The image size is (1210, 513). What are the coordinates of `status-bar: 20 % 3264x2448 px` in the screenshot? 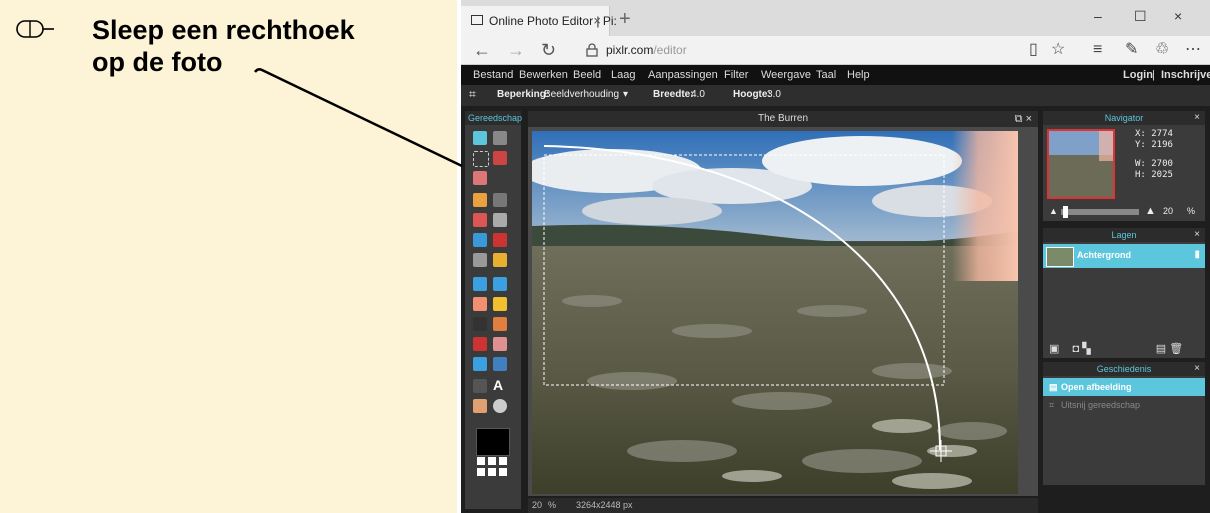 It's located at (783, 505).